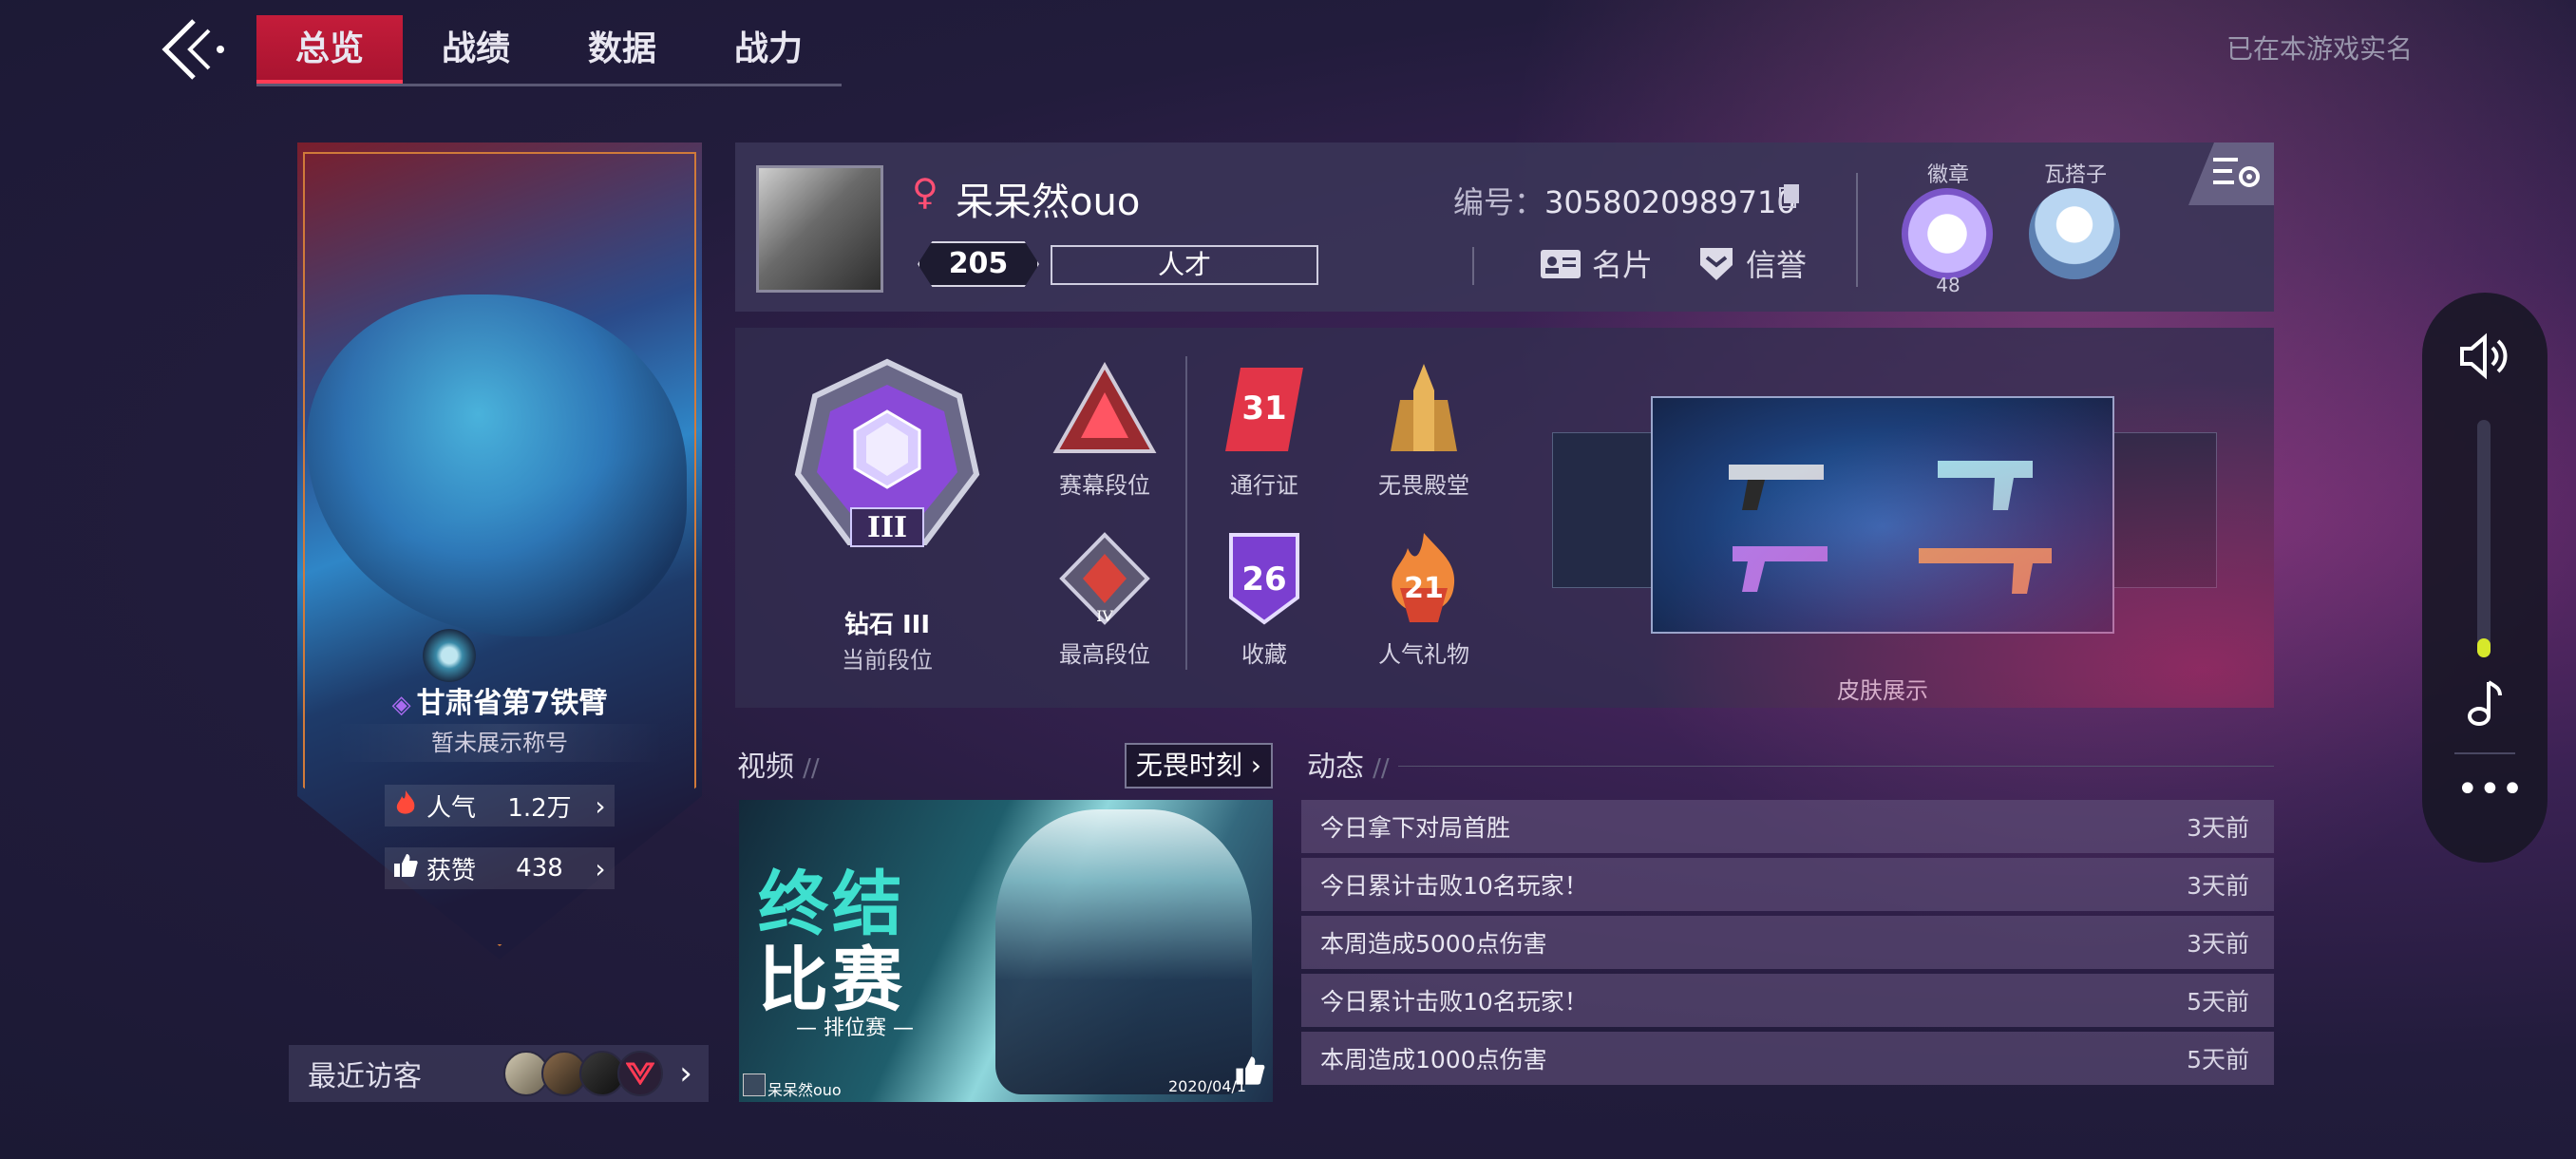 The height and width of the screenshot is (1159, 2576). Describe the element at coordinates (1424, 588) in the screenshot. I see `svg-text: 21` at that location.